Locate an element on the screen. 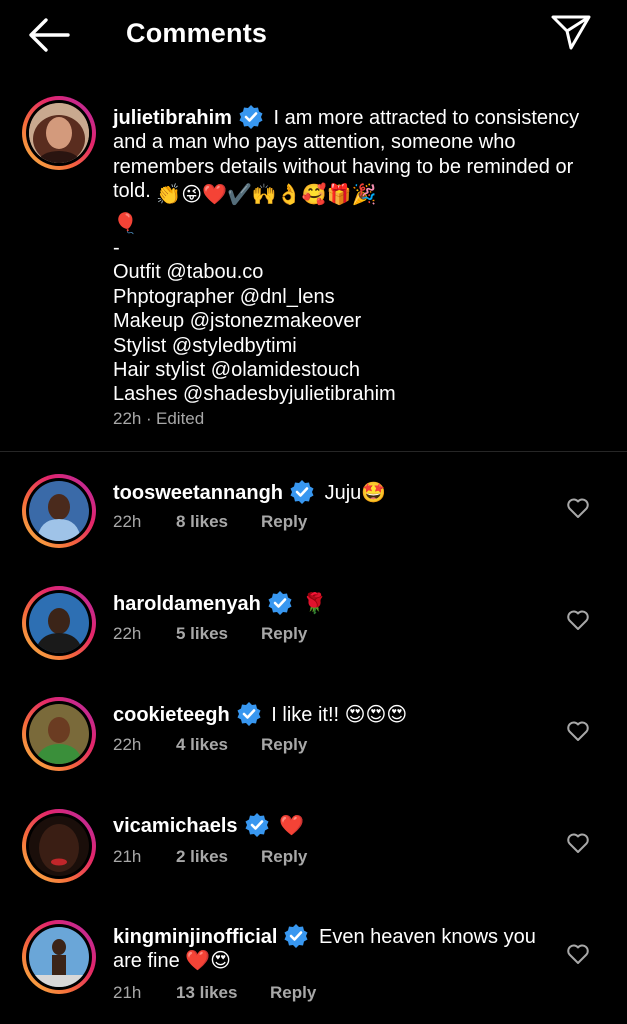  caption-emoji-line2: 🎈 is located at coordinates (125, 223).